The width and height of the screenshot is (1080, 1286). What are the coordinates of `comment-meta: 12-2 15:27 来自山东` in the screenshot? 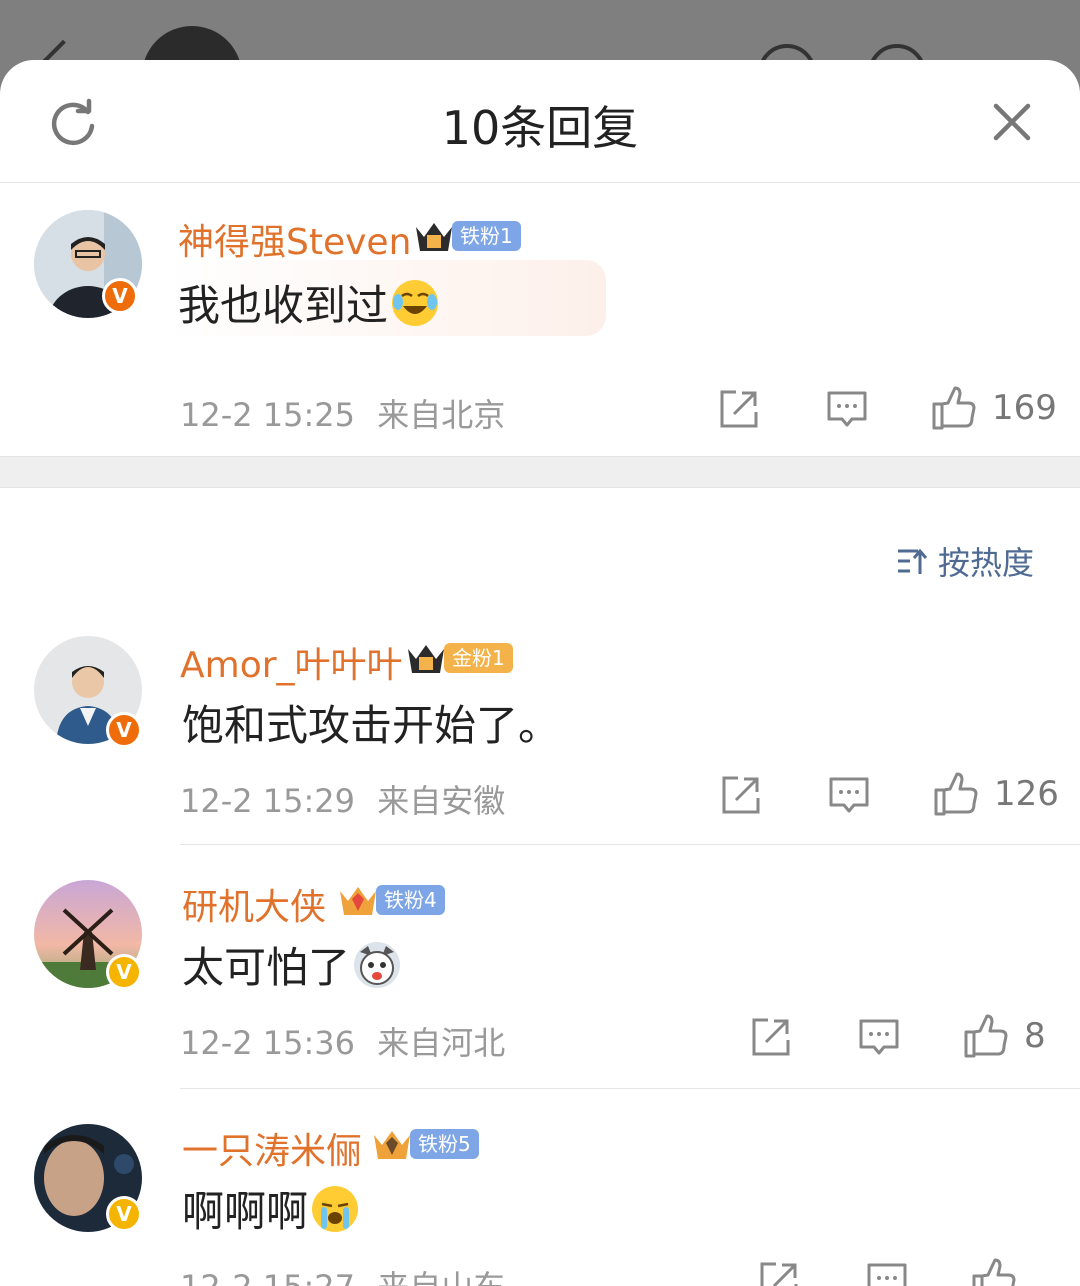 It's located at (342, 1274).